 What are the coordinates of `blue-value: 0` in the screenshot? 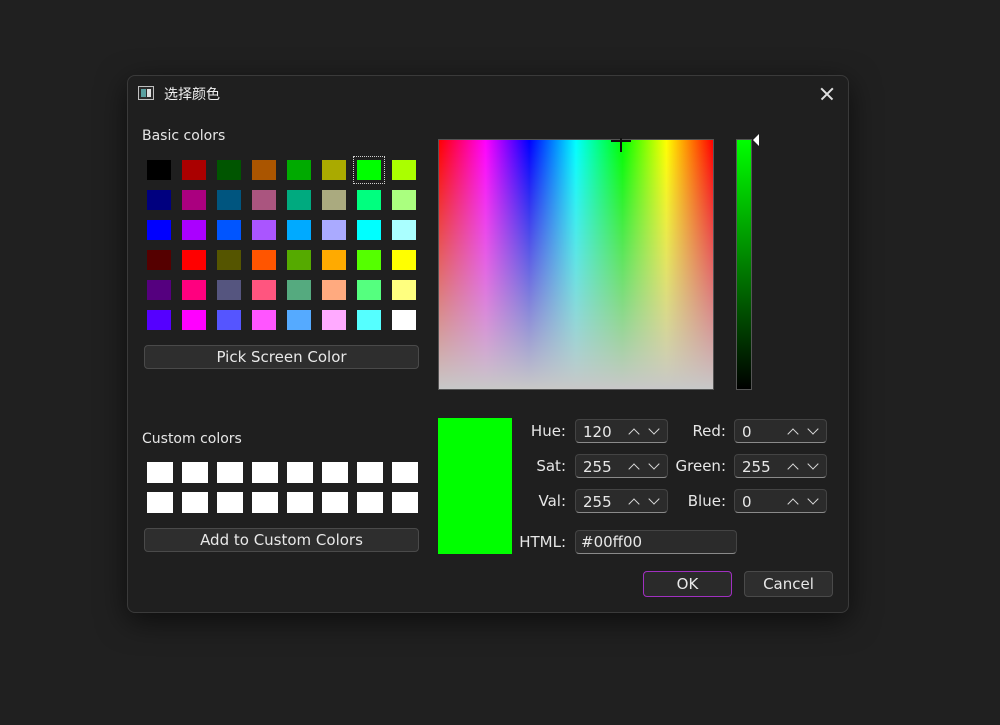 It's located at (747, 502).